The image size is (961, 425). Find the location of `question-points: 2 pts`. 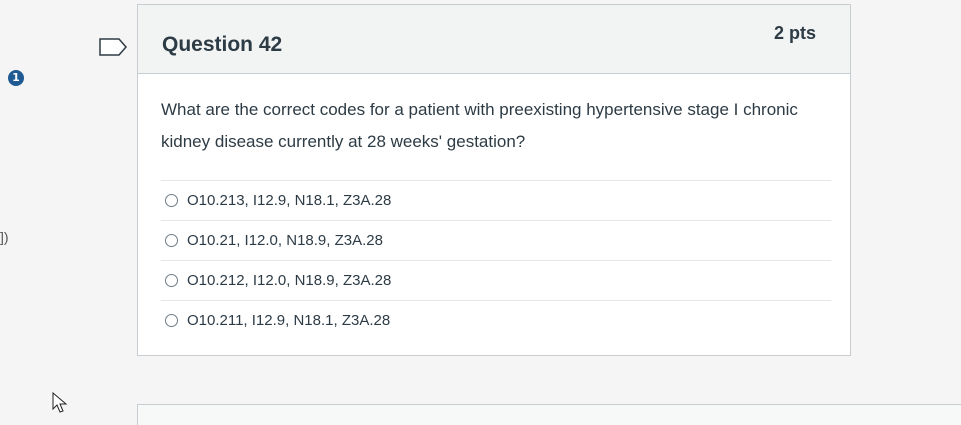

question-points: 2 pts is located at coordinates (794, 33).